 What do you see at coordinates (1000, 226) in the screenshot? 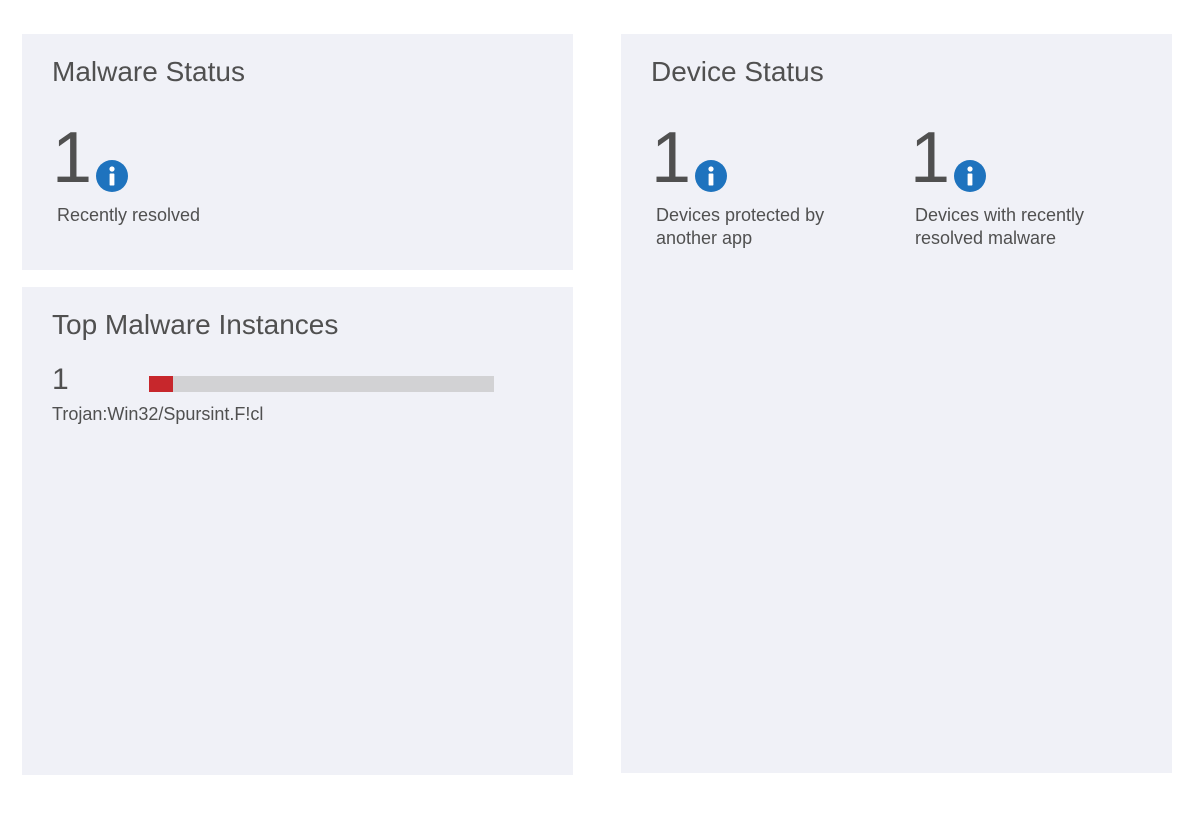
I see `devices-resolved-label: Devices with recently resolved malware` at bounding box center [1000, 226].